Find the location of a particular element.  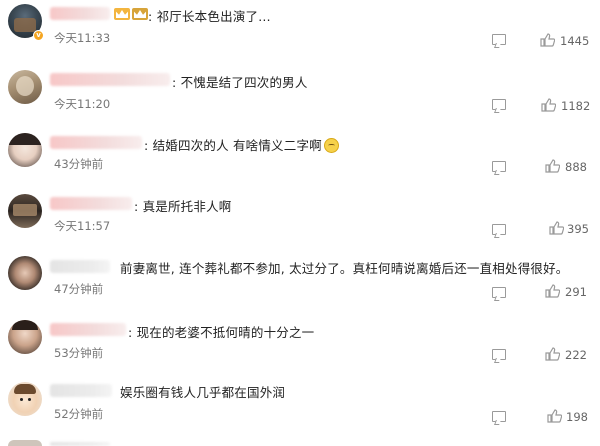

comment-text: : 不愧是结了四次的男人 is located at coordinates (240, 82).